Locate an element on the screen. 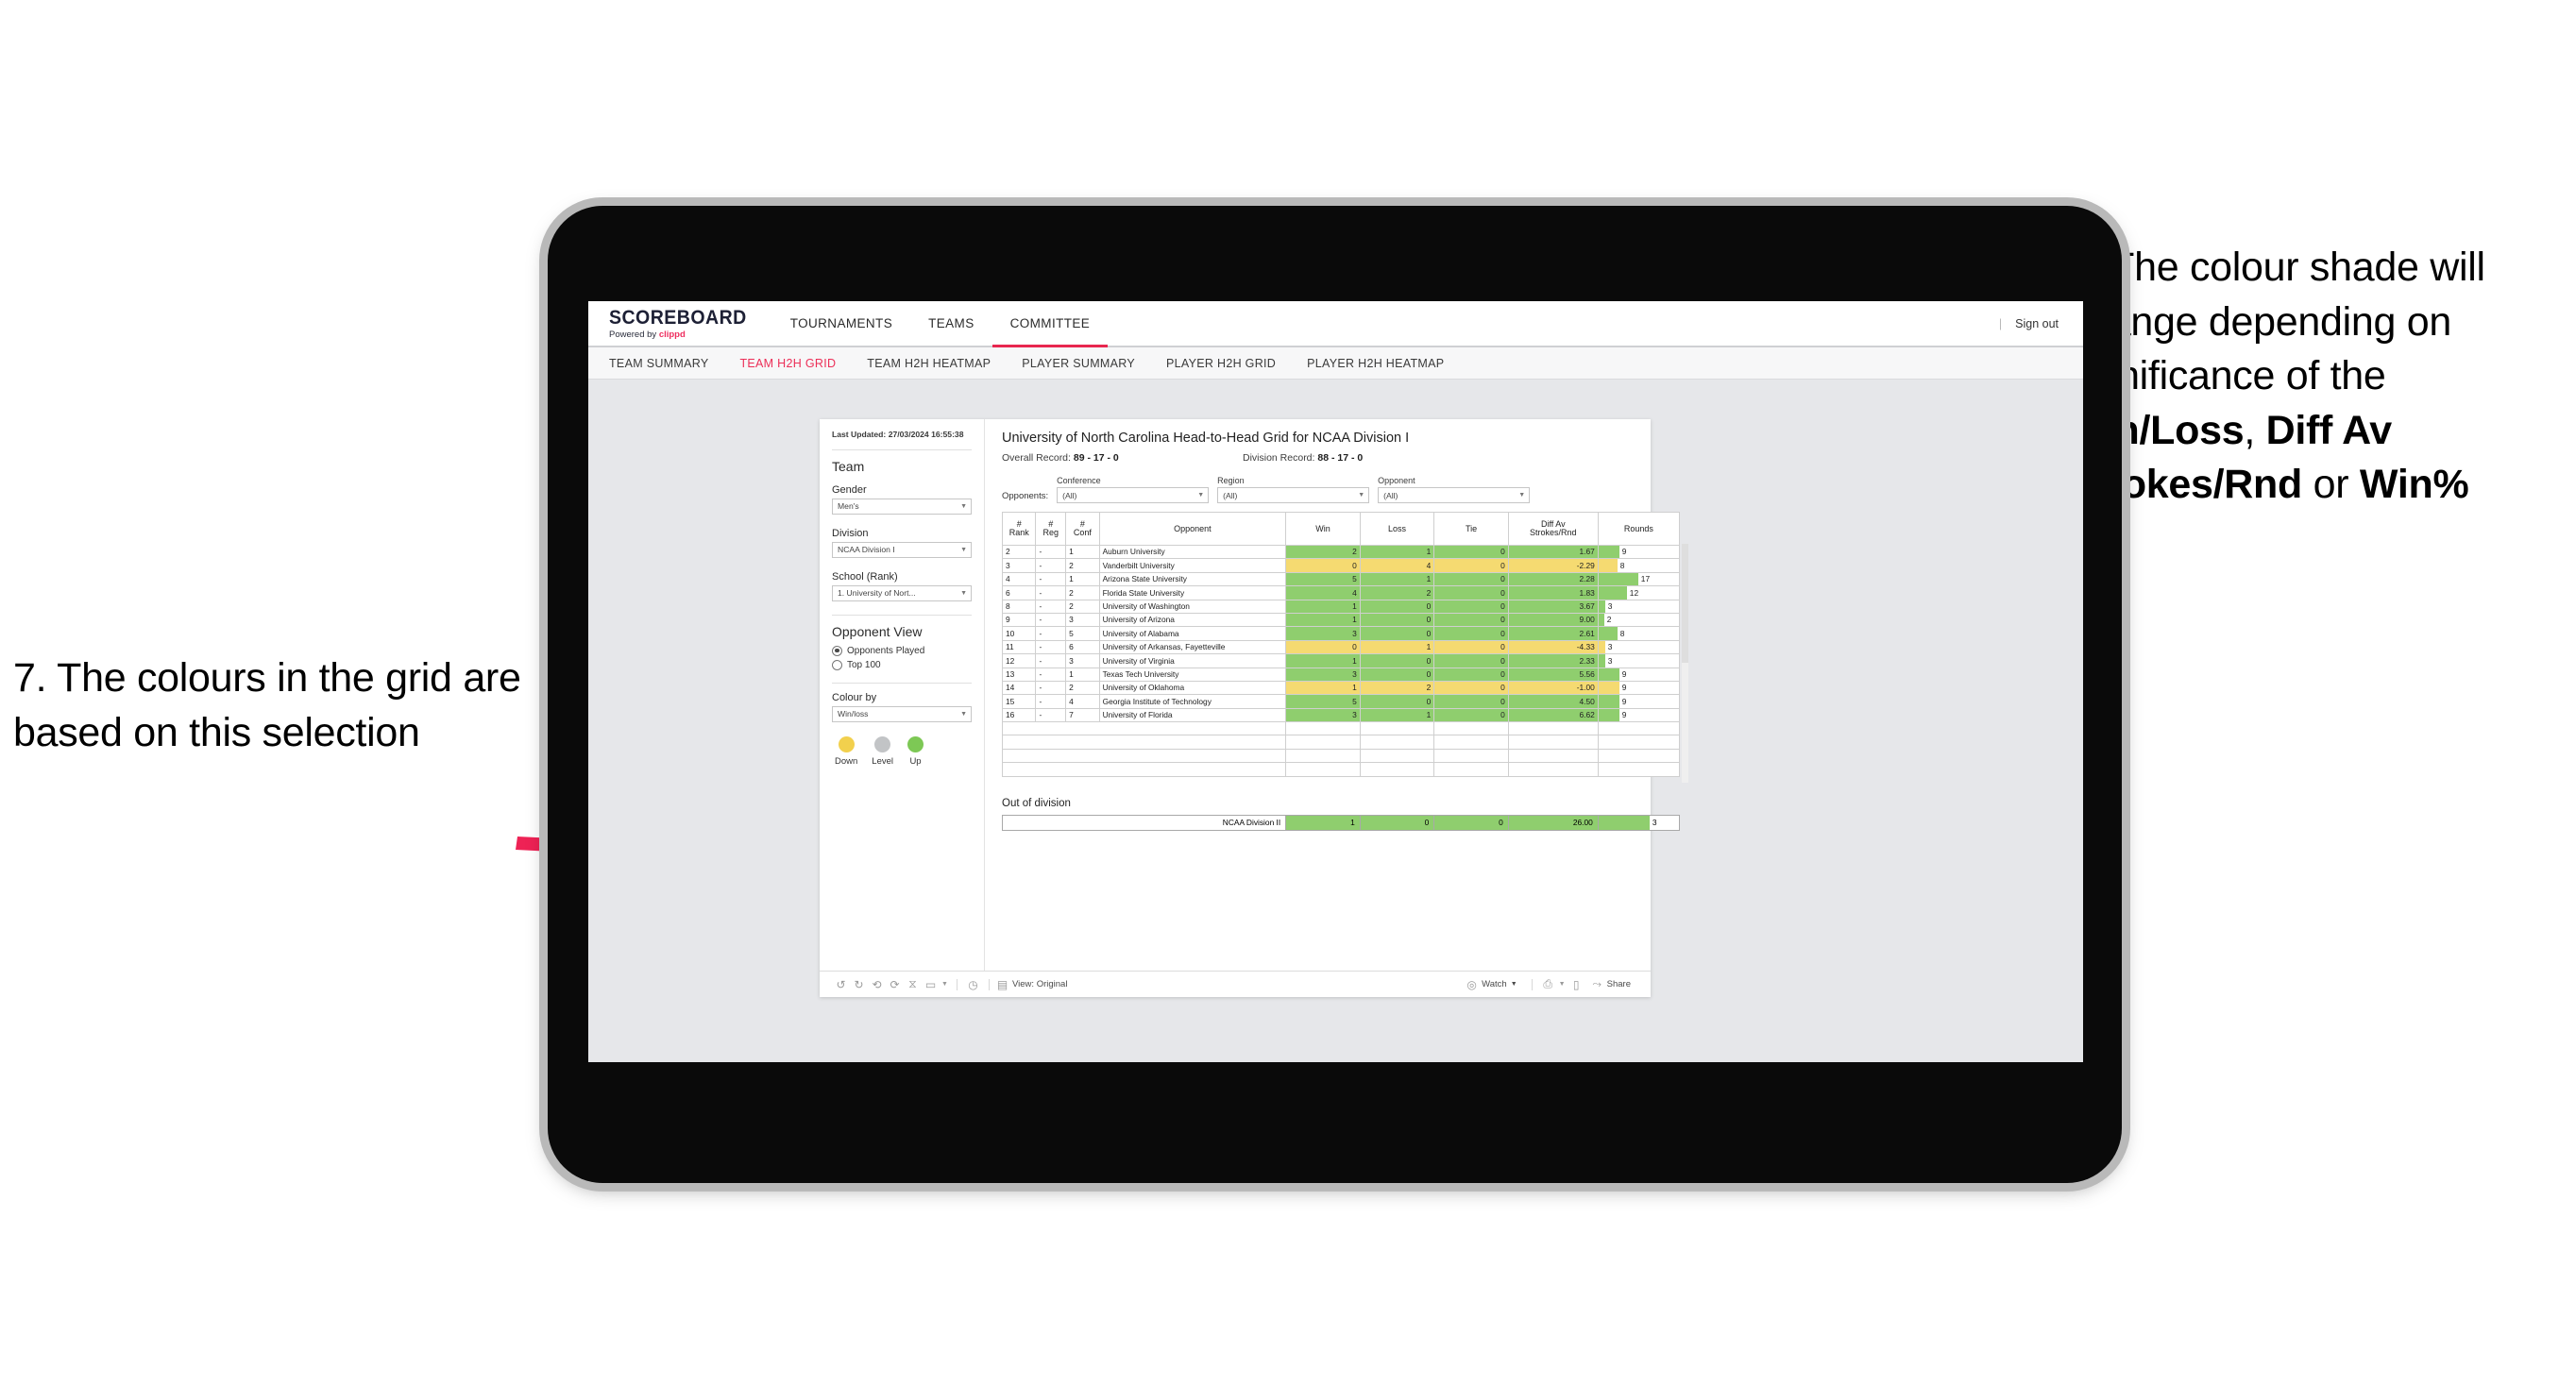 This screenshot has width=2576, height=1386. pause-updates-icon: ⧖ is located at coordinates (913, 984).